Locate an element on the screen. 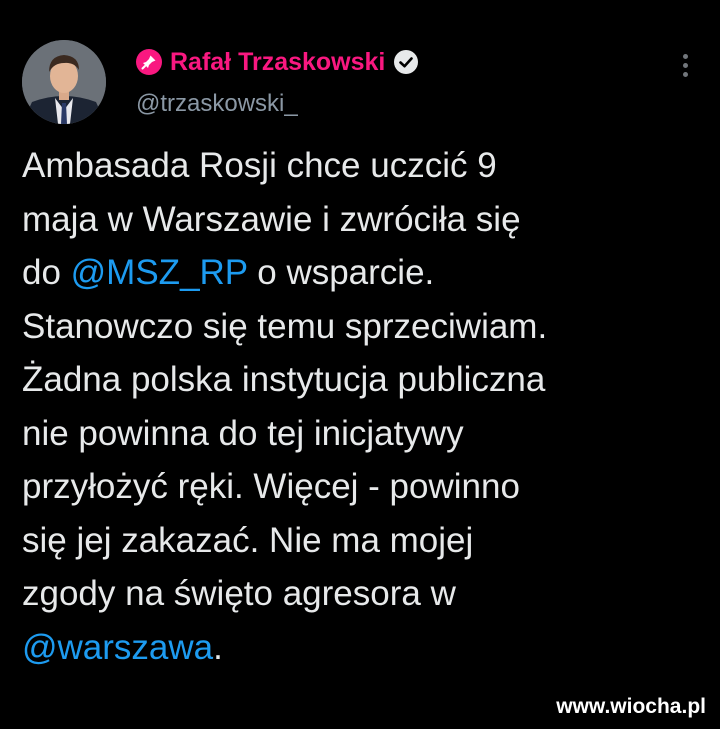 This screenshot has height=729, width=720. verified-badge-icon is located at coordinates (406, 62).